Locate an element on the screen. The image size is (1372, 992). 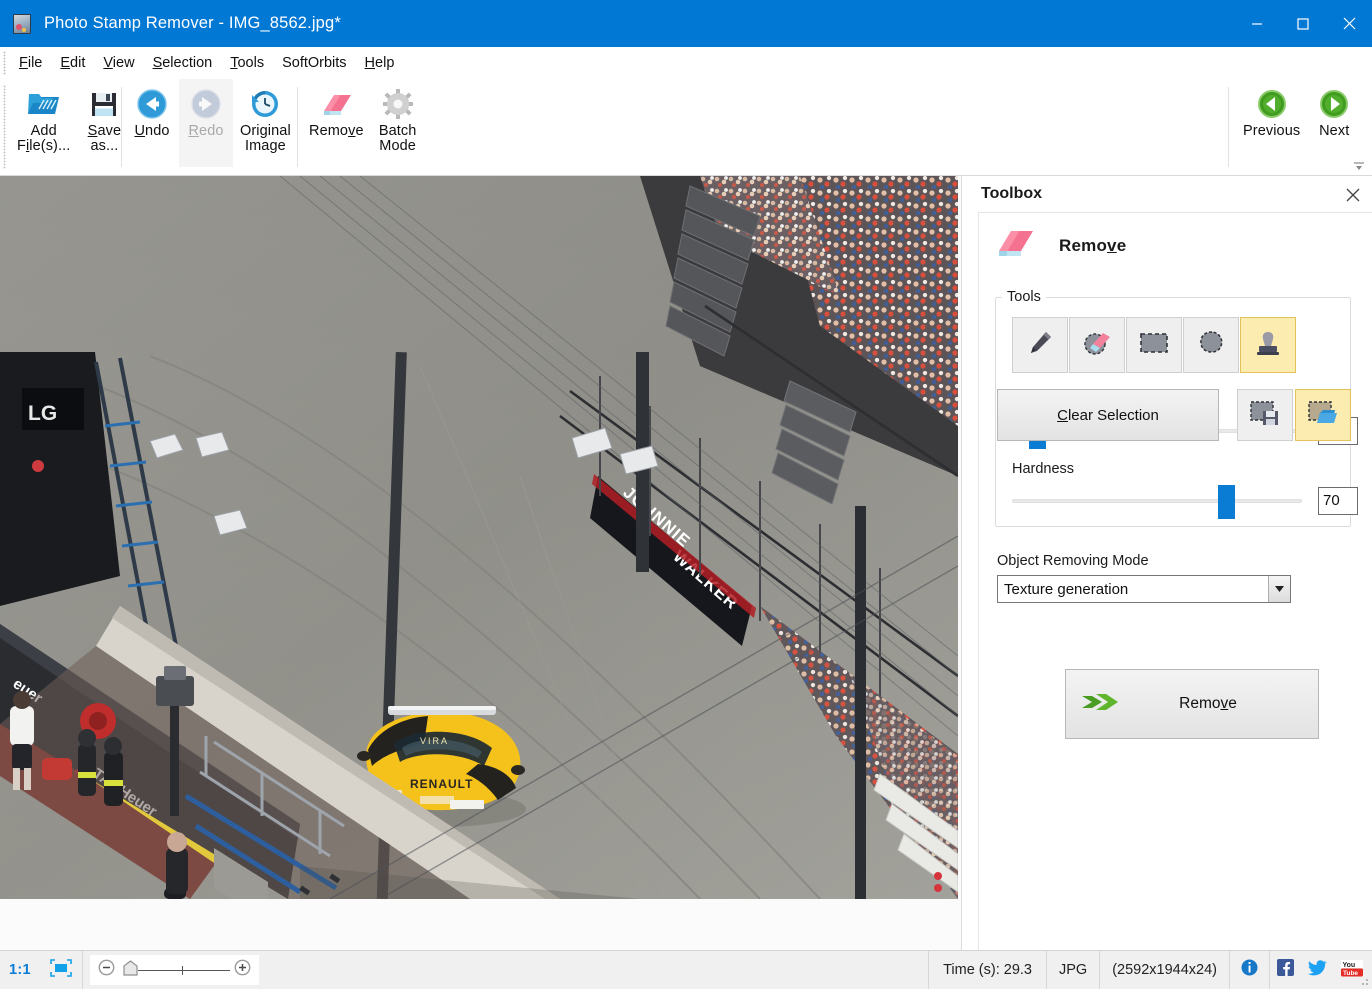
clear-selection-button: Clear Selection is located at coordinates (1108, 415).